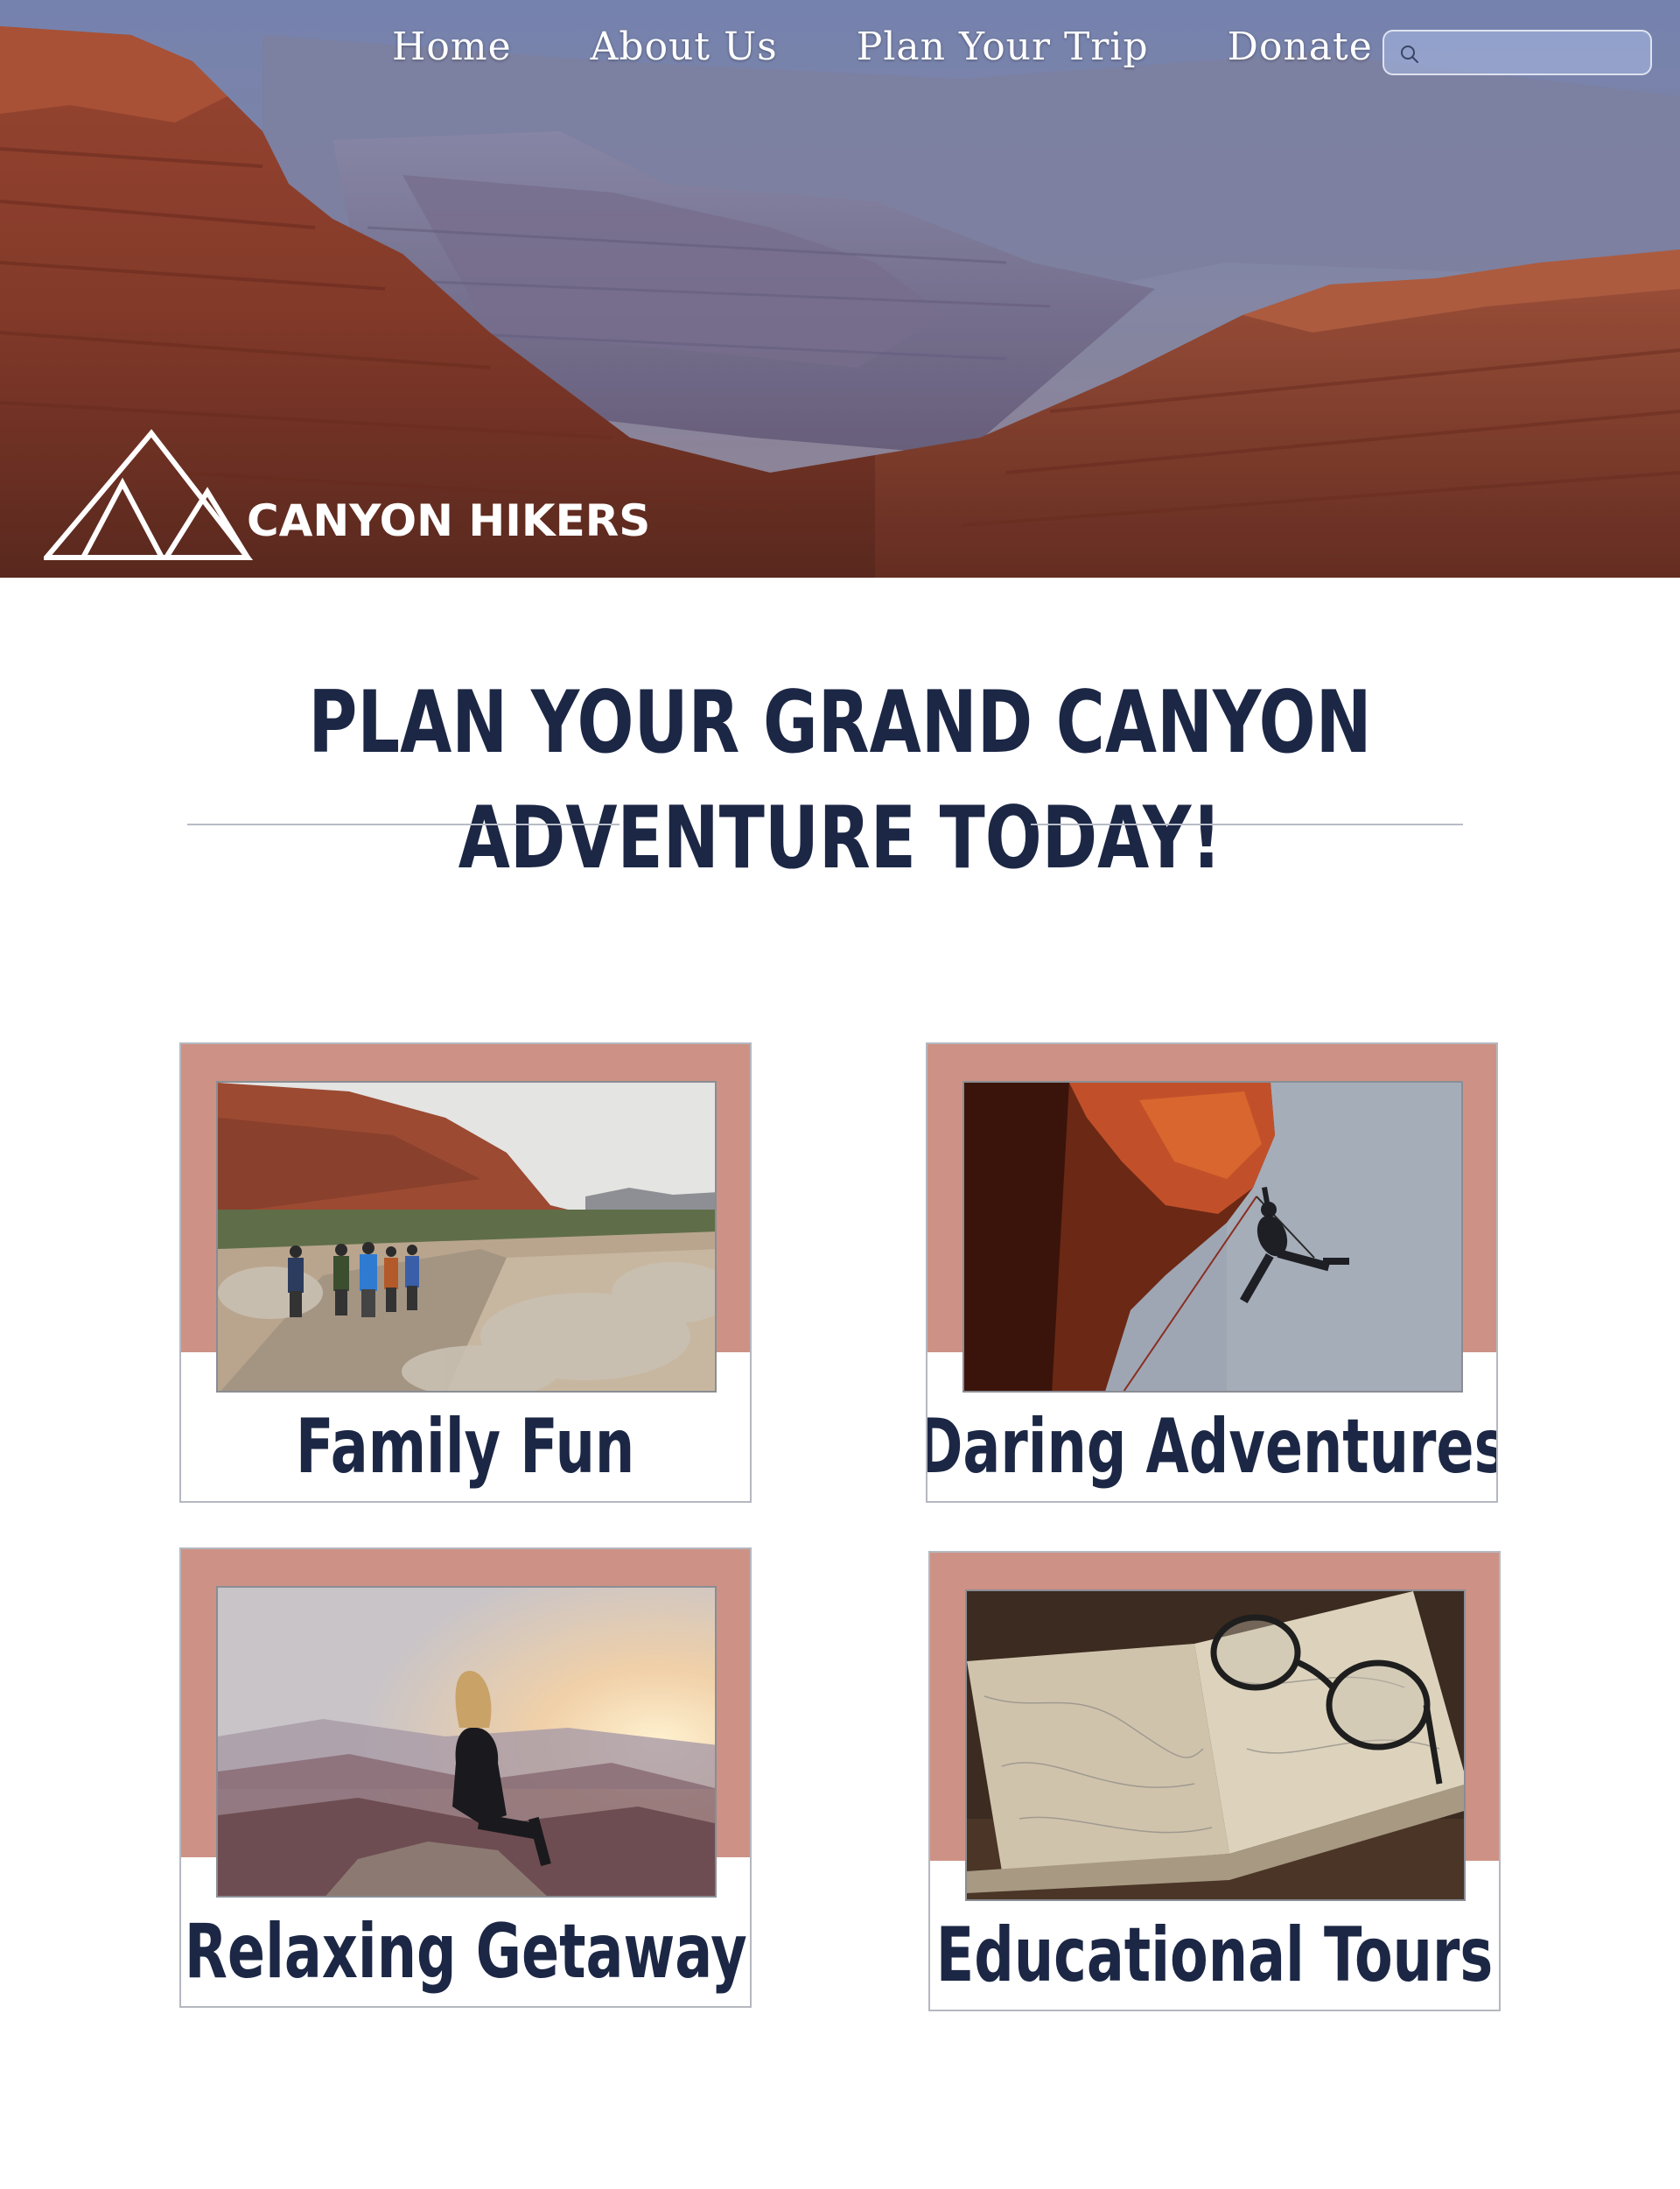  I want to click on card-title: Relaxing Getaway, so click(465, 1952).